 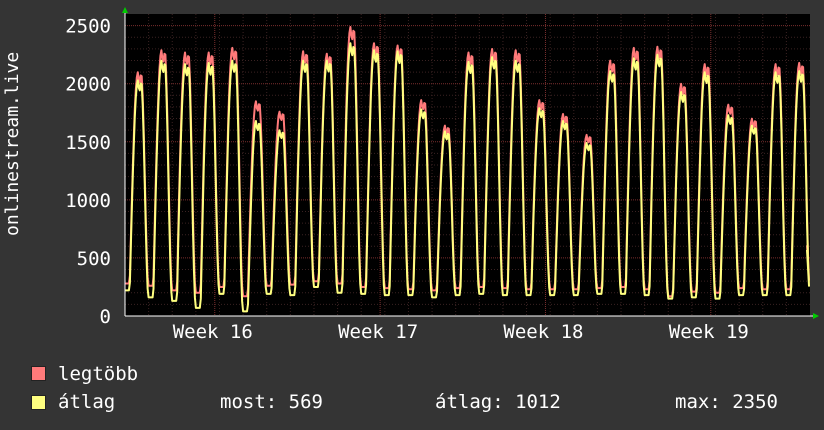 I want to click on legend-avg-swatch, so click(x=38, y=402).